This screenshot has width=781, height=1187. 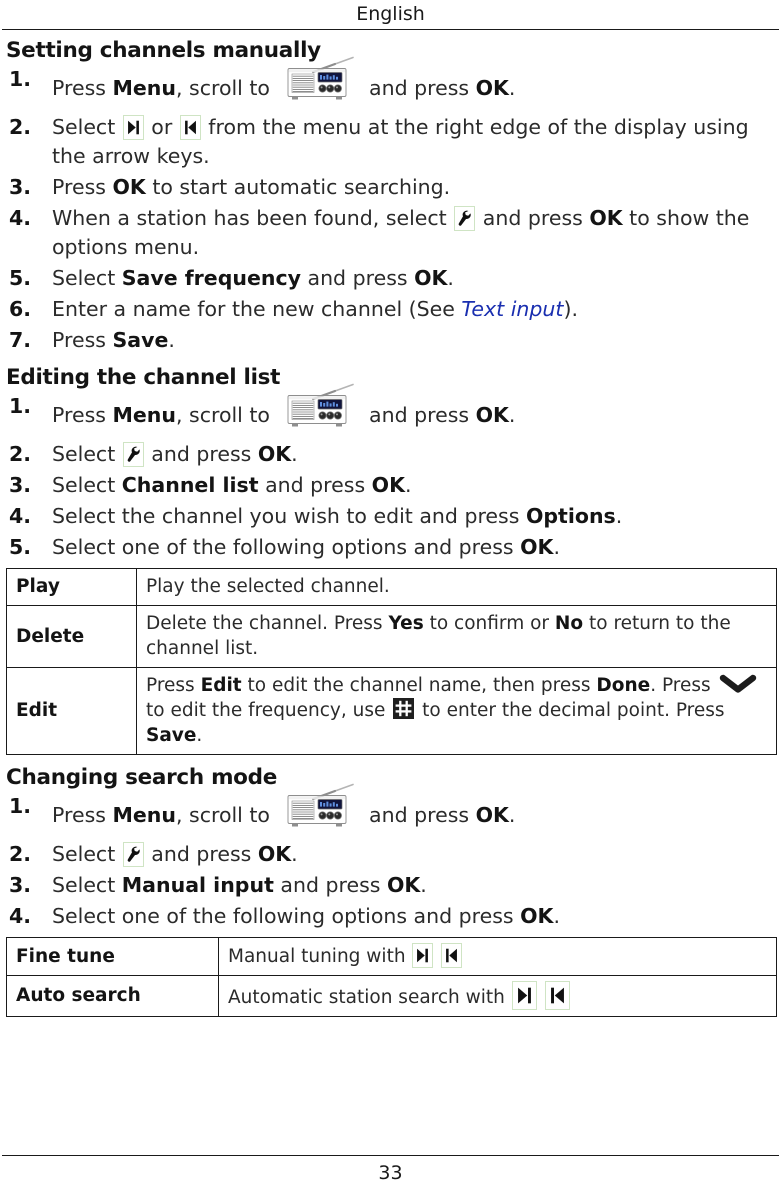 What do you see at coordinates (391, 454) in the screenshot?
I see `step-item: 2. Select and press OK.` at bounding box center [391, 454].